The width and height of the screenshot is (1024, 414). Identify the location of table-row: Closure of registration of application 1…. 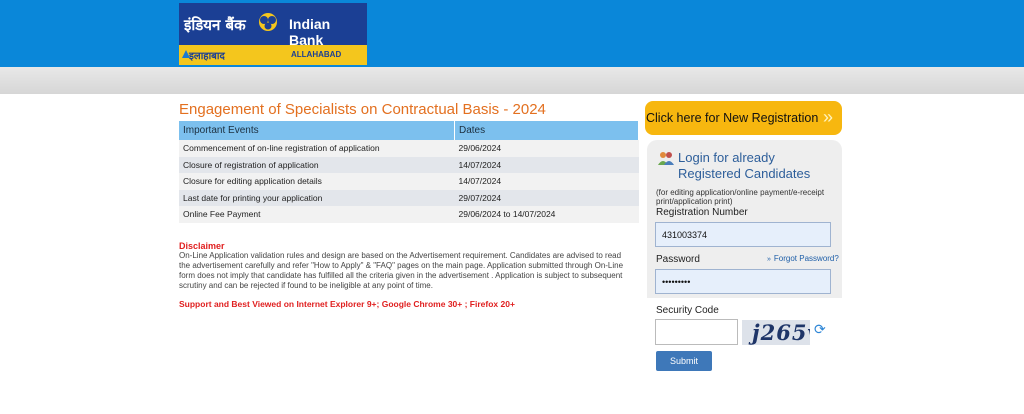
(409, 164).